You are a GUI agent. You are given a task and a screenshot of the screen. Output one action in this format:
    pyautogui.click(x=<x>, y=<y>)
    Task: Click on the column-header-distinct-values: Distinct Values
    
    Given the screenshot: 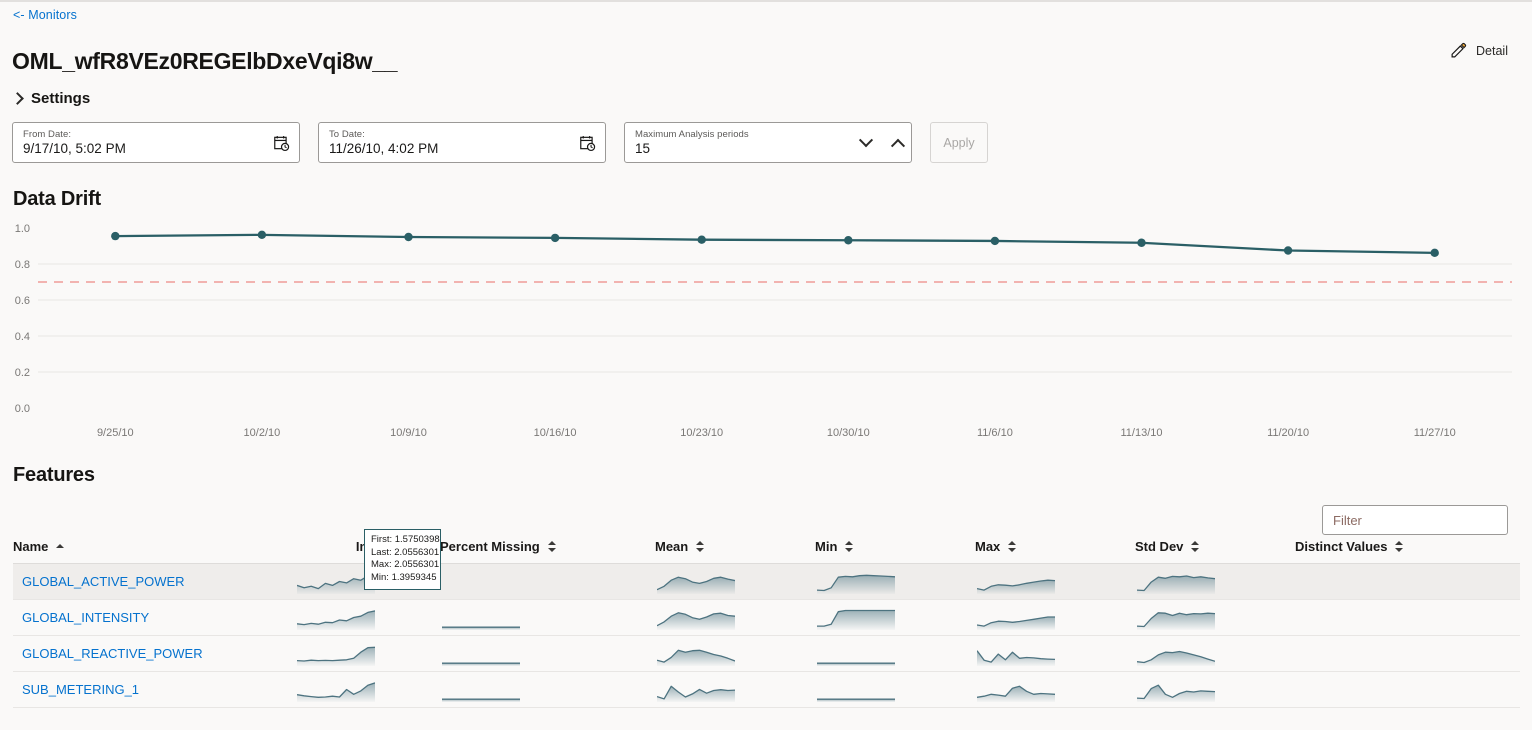 What is the action you would take?
    pyautogui.click(x=1407, y=551)
    